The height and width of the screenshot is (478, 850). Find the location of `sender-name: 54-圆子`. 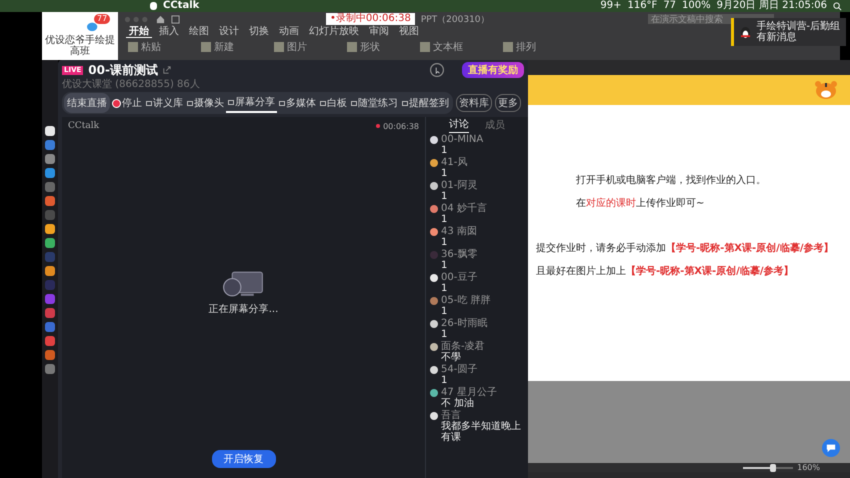

sender-name: 54-圆子 is located at coordinates (459, 369).